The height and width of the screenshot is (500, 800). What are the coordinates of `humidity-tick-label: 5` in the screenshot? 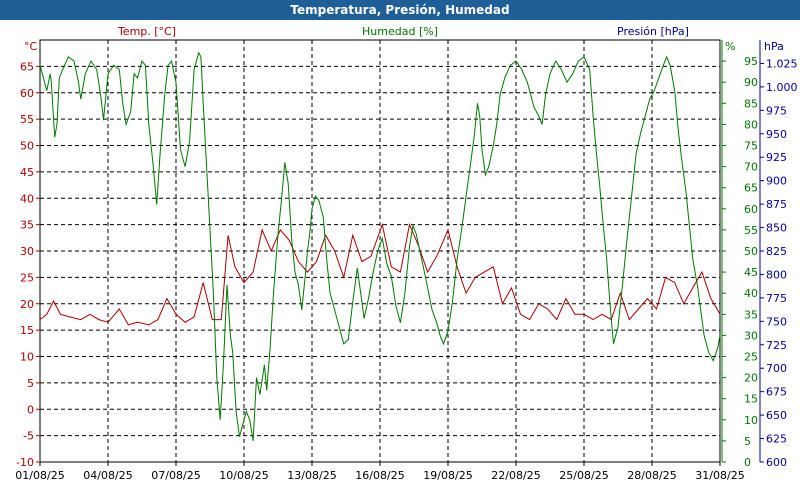 It's located at (747, 441).